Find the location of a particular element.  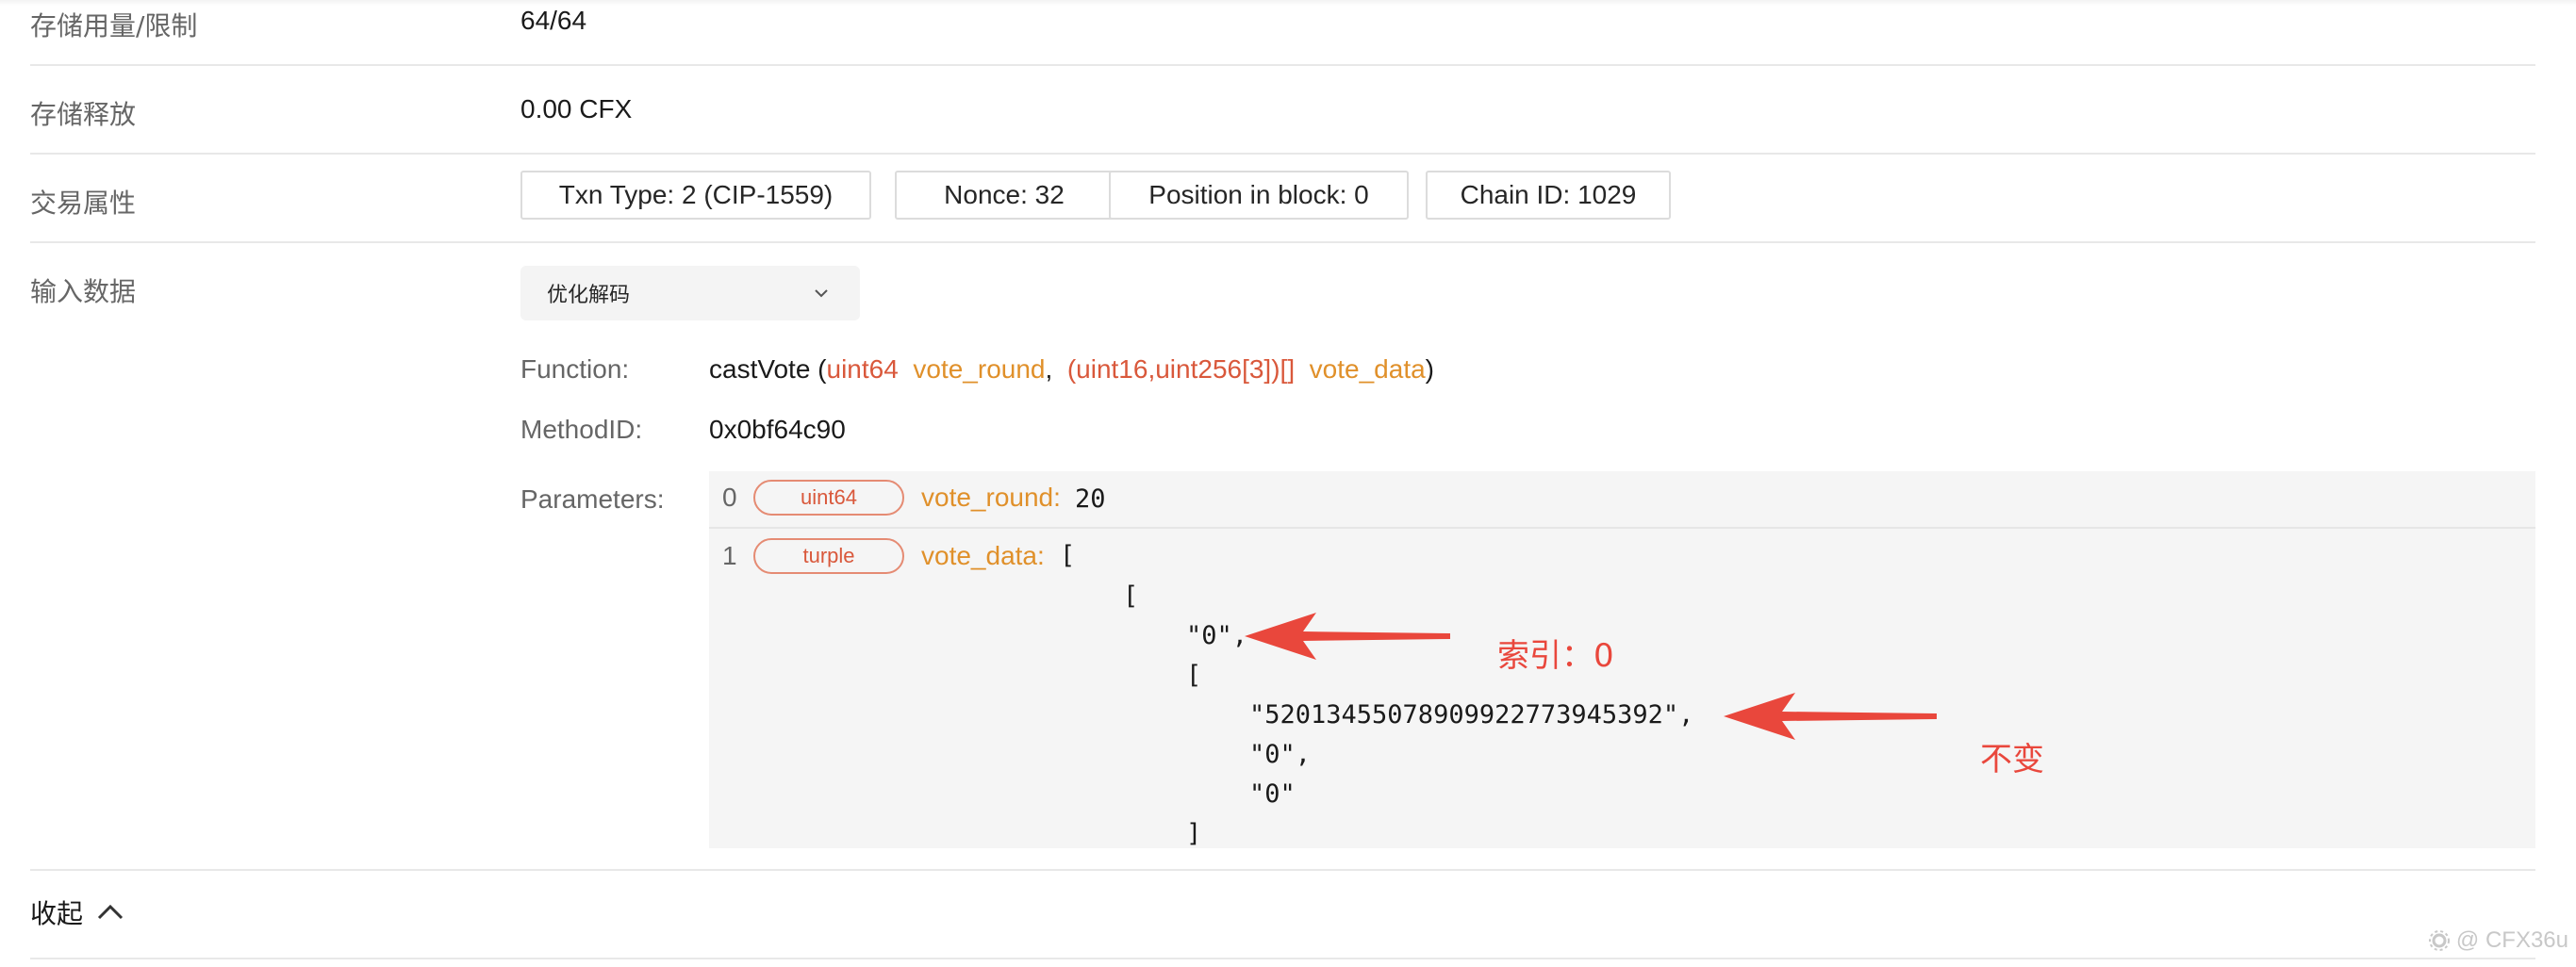

gear-icon is located at coordinates (2439, 941).